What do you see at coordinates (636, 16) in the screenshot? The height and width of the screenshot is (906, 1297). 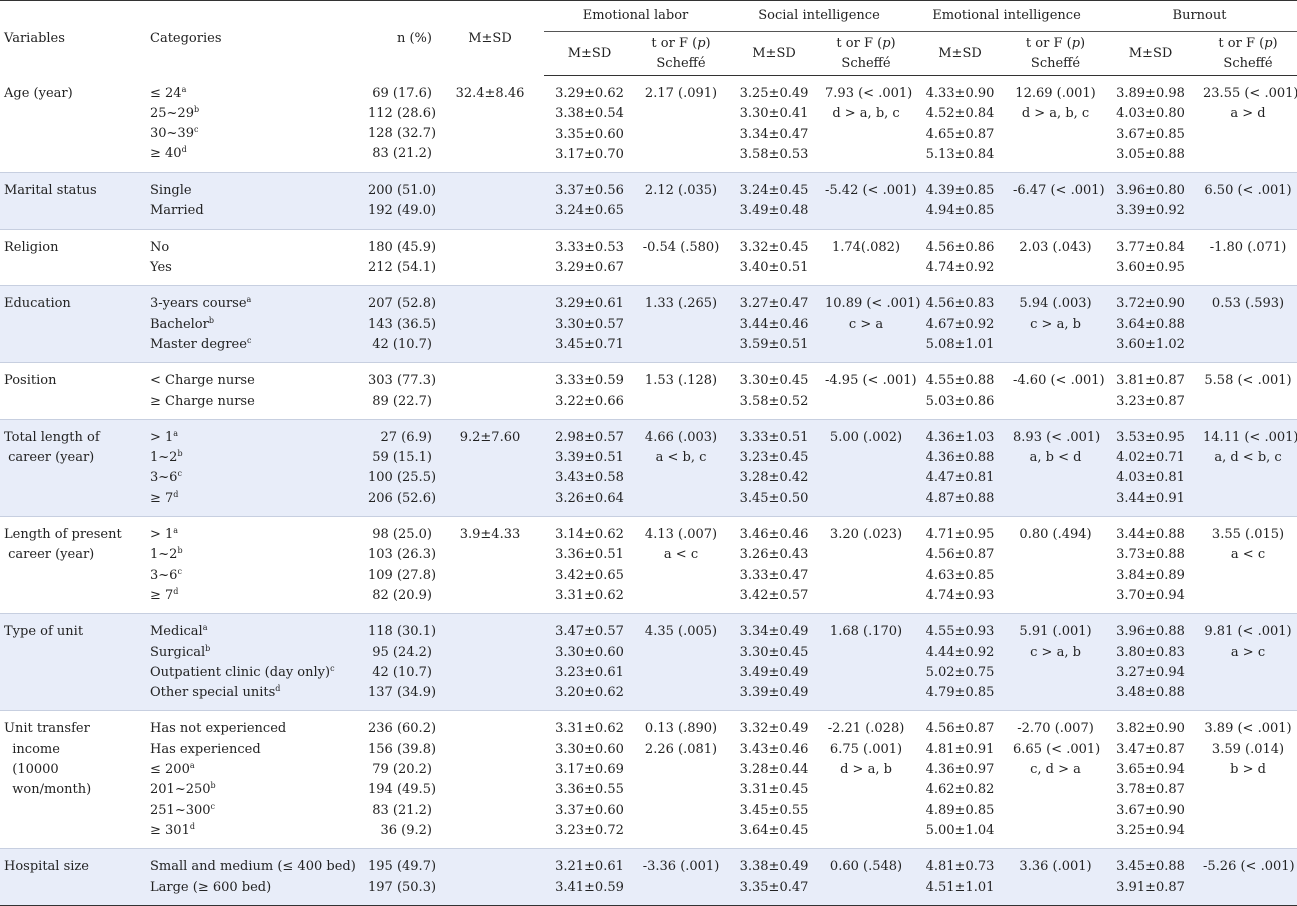 I see `header-emotional-labor: Emotional labor` at bounding box center [636, 16].